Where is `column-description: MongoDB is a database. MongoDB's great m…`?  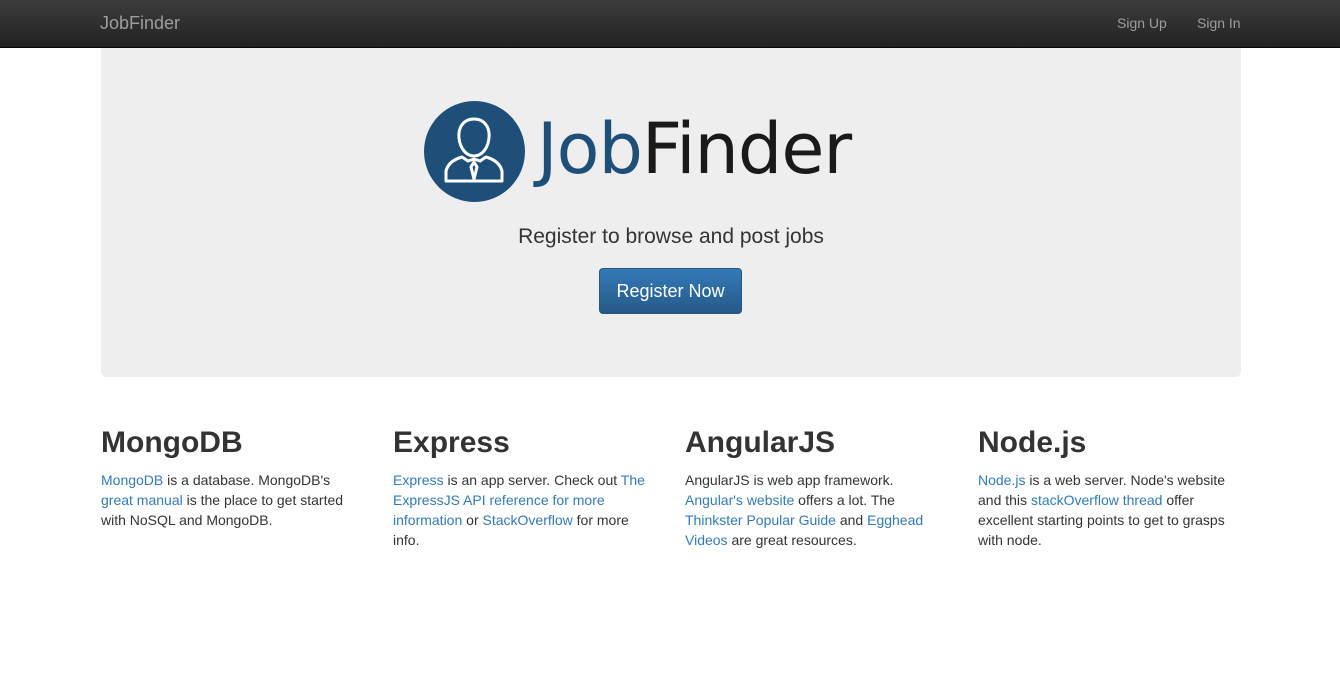 column-description: MongoDB is a database. MongoDB's great m… is located at coordinates (232, 500).